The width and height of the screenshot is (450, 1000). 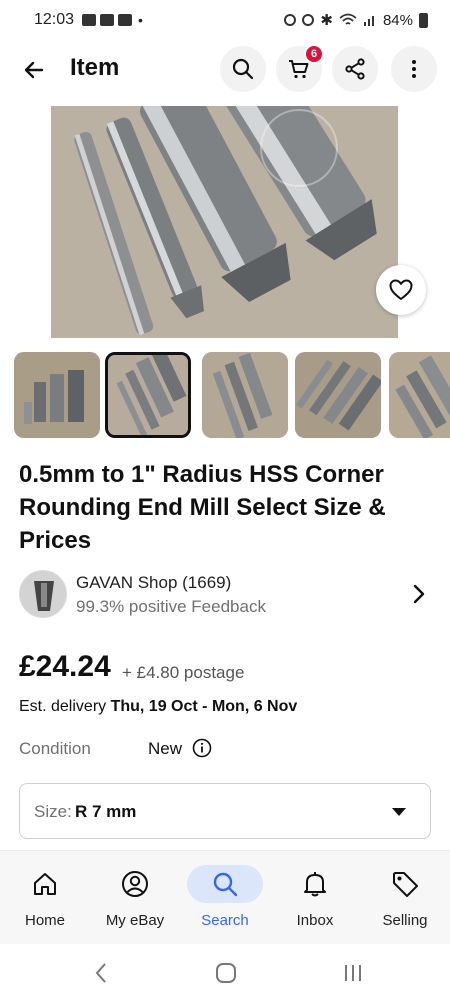 I want to click on back-button, so click(x=34, y=70).